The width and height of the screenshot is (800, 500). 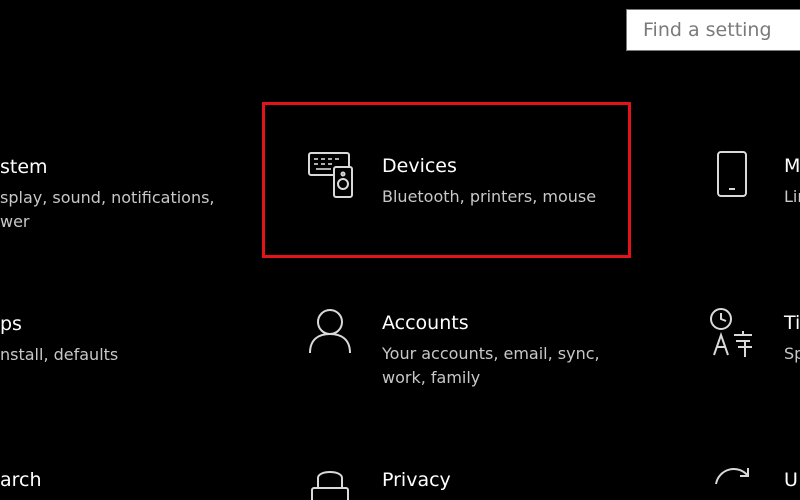 What do you see at coordinates (736, 333) in the screenshot?
I see `time-language-icon` at bounding box center [736, 333].